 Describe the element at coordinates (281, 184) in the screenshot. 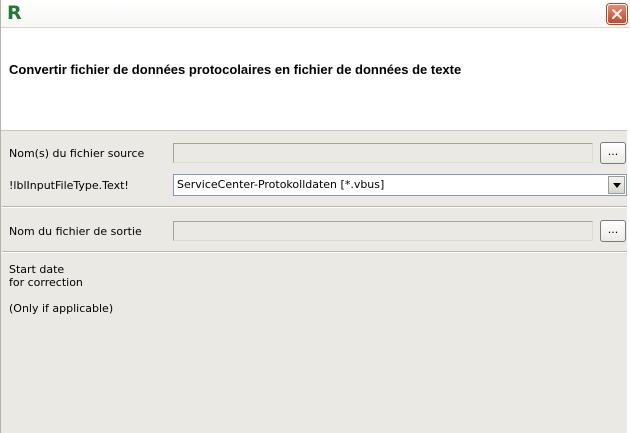

I see `file-type-selected-value: ServiceCenter-Protokolldaten [*.vbus]` at that location.